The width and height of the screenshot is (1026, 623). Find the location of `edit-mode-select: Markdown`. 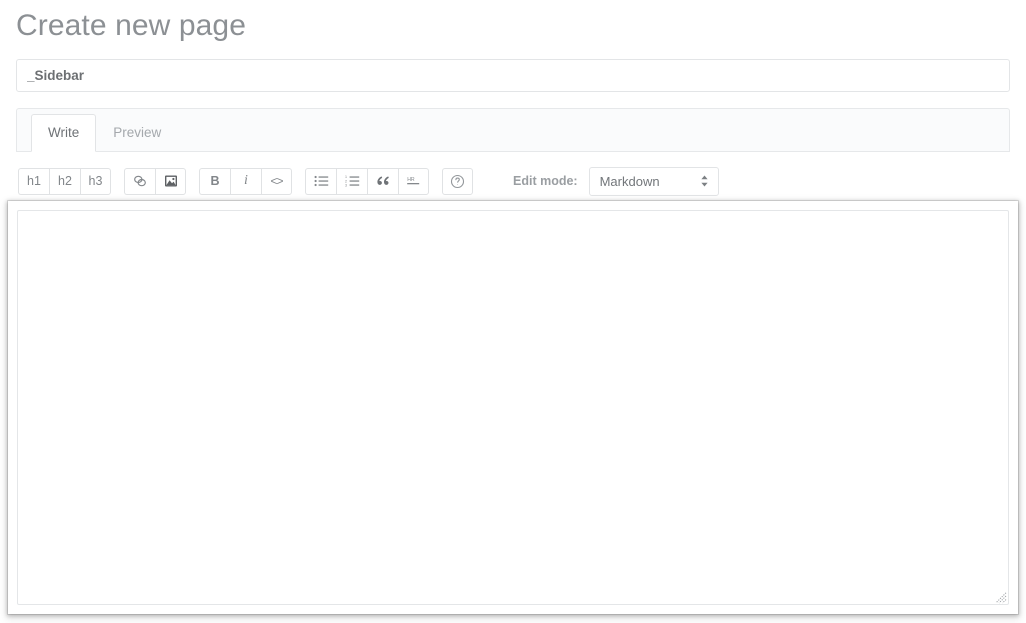

edit-mode-select: Markdown is located at coordinates (653, 181).